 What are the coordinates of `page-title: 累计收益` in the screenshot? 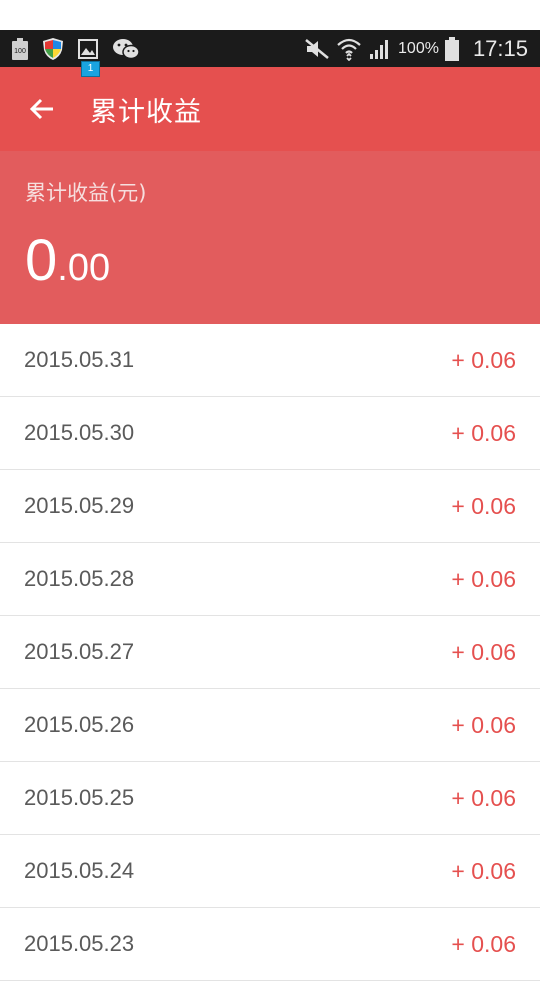 It's located at (146, 112).